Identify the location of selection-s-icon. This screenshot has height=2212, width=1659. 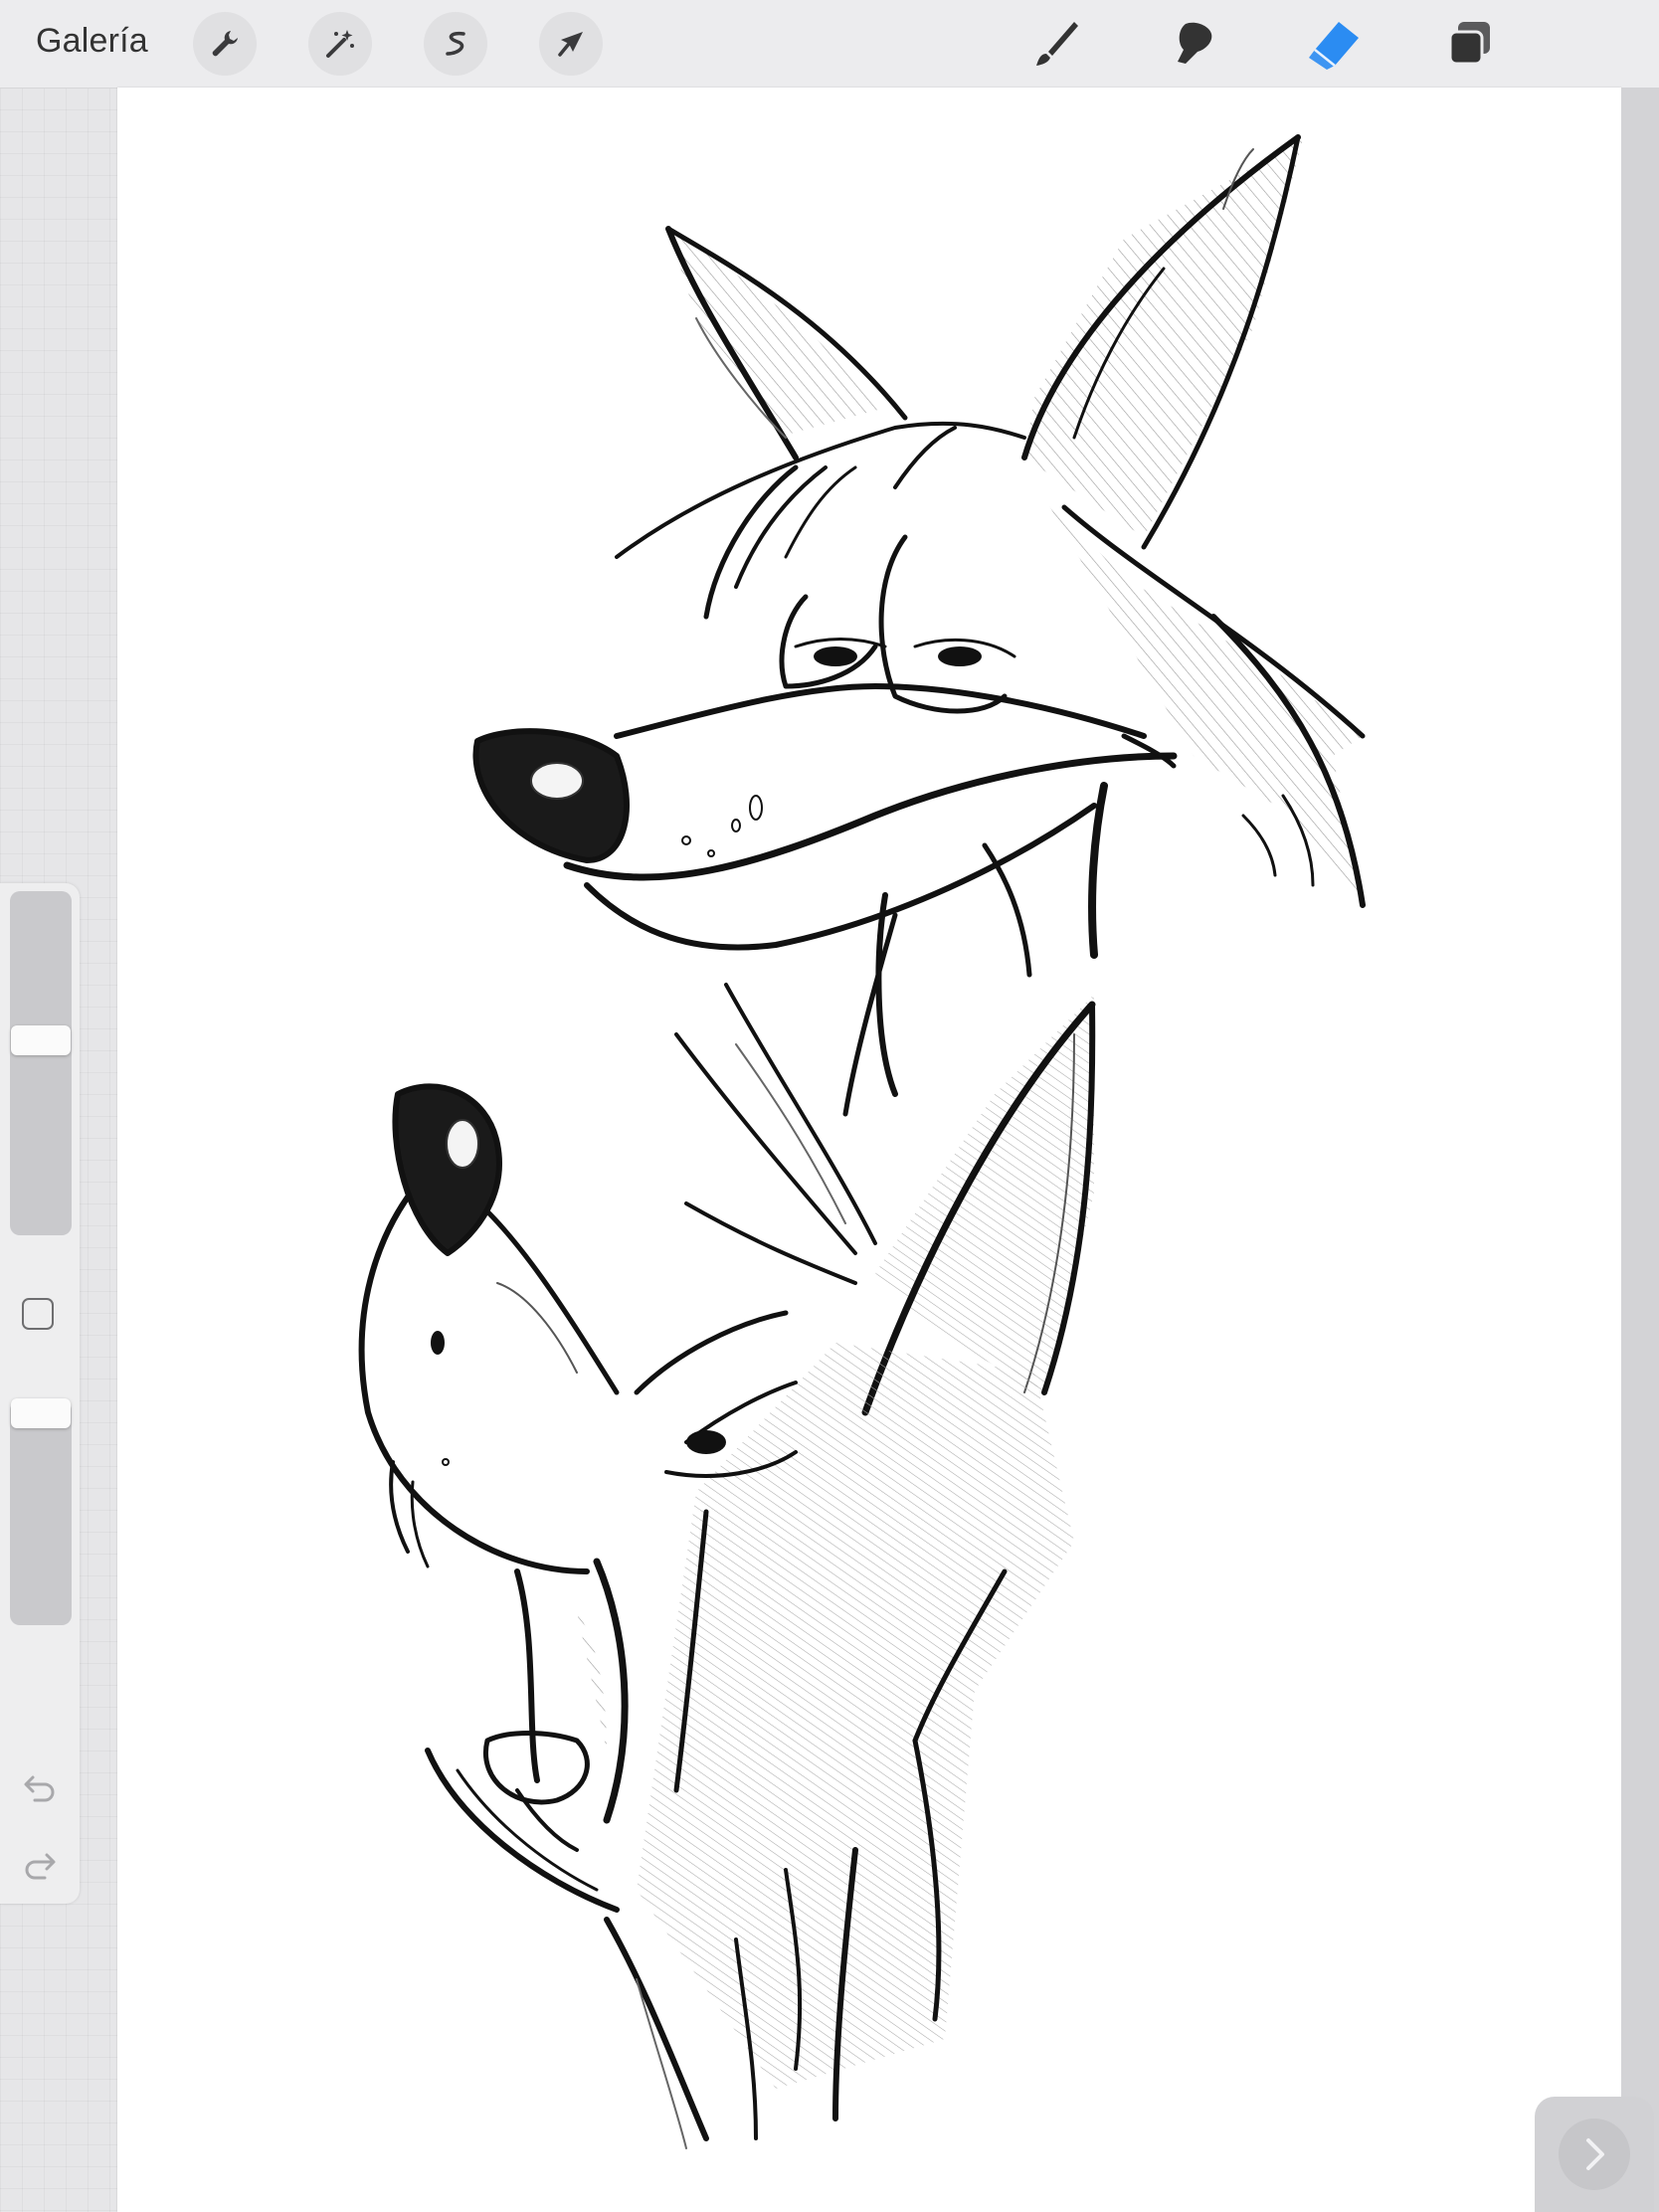
(455, 43).